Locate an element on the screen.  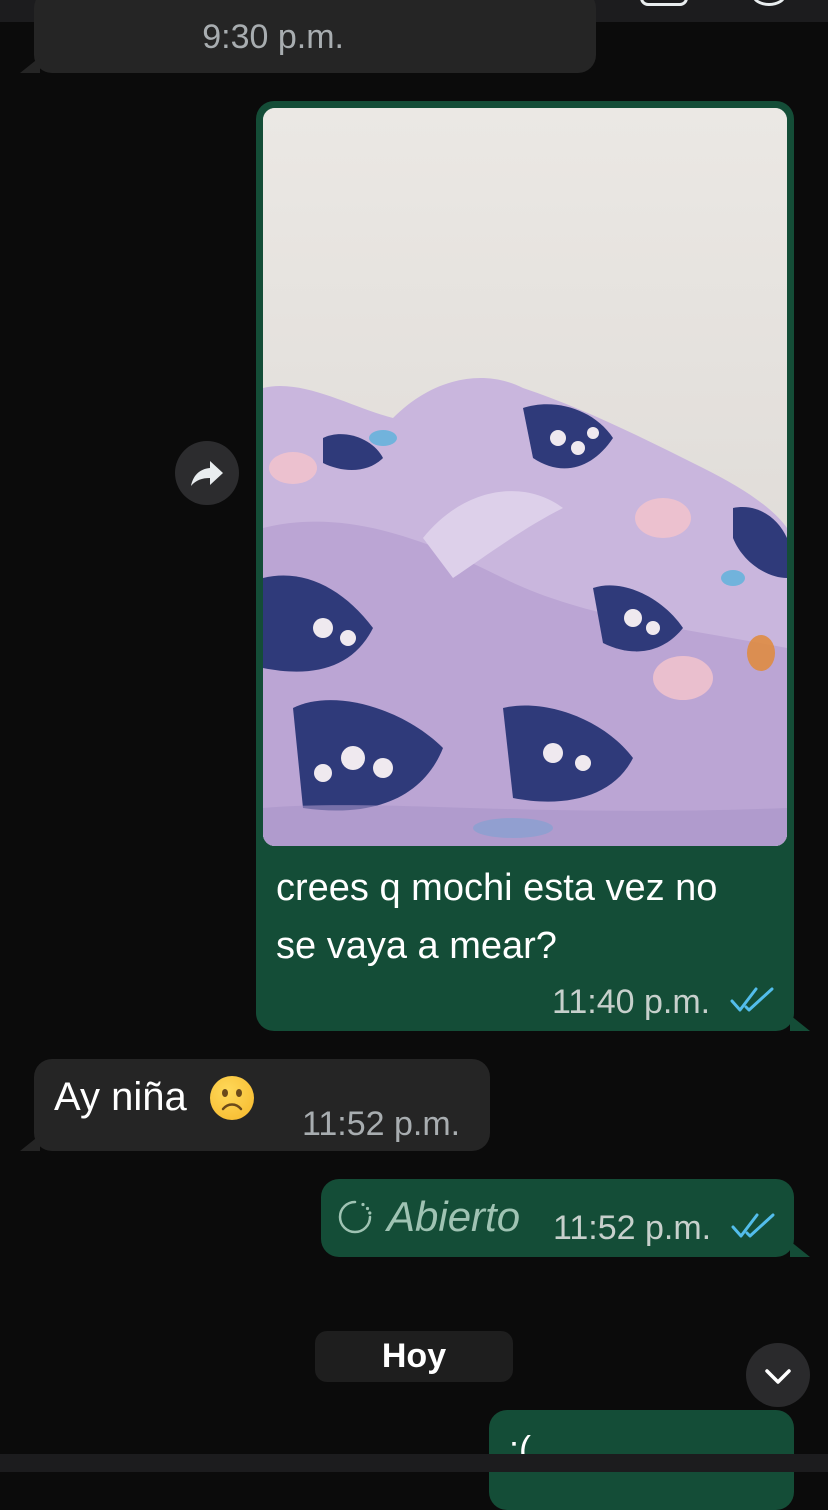
sad-face-emoji-icon is located at coordinates (232, 1098).